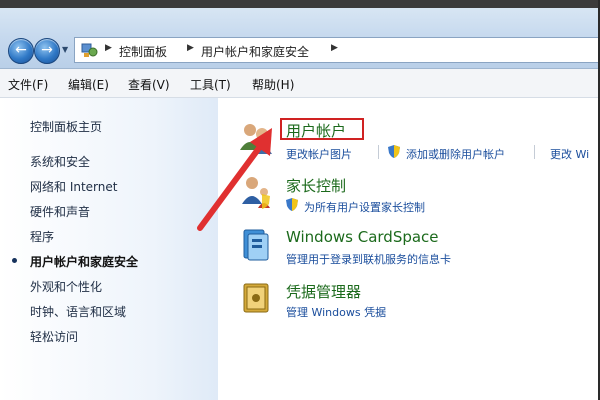 This screenshot has height=400, width=600. What do you see at coordinates (28, 84) in the screenshot?
I see `menu-file: 文件(F)` at bounding box center [28, 84].